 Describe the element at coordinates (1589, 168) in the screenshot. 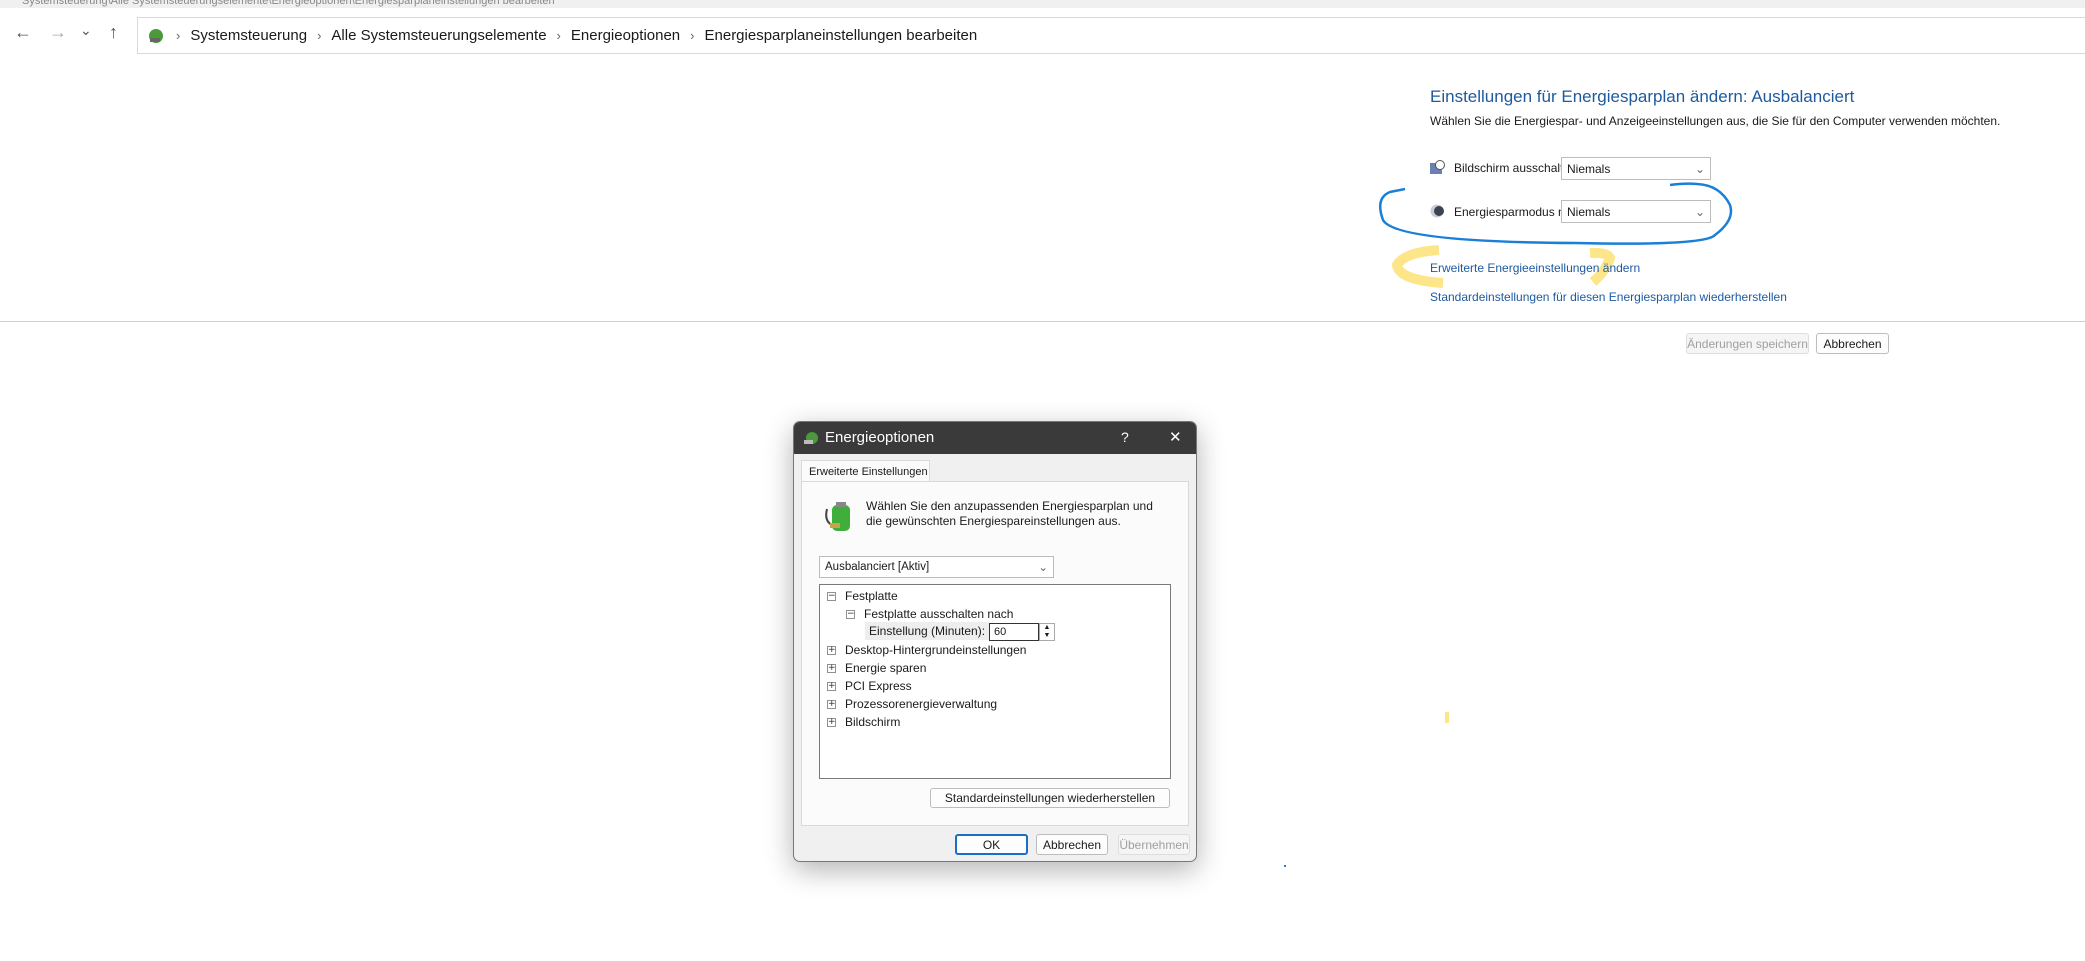

I see `display-off-value: Niemals` at that location.